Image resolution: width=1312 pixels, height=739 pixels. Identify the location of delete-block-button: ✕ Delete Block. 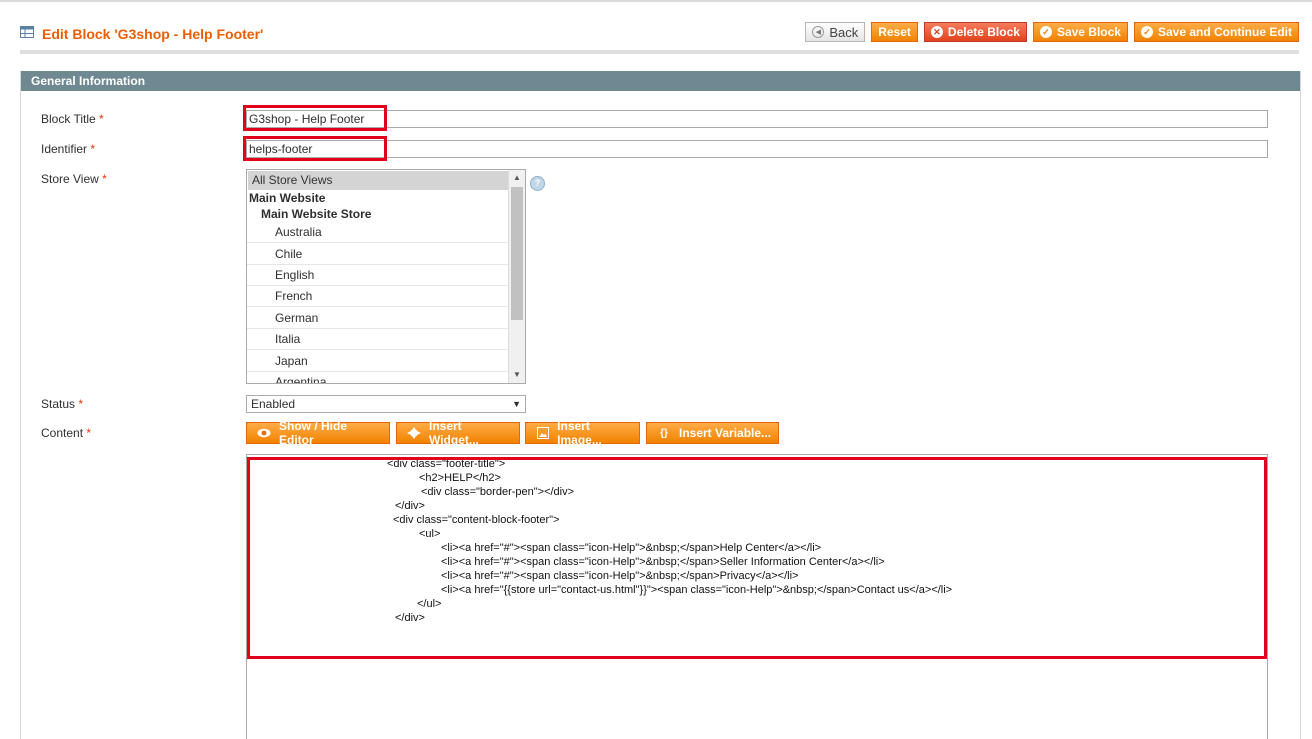
(975, 32).